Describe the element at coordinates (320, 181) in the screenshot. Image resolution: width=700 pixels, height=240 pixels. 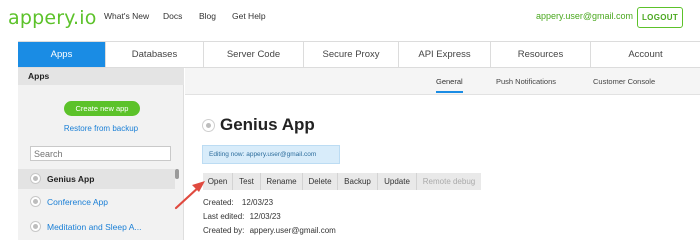
I see `delete-button: Delete` at that location.